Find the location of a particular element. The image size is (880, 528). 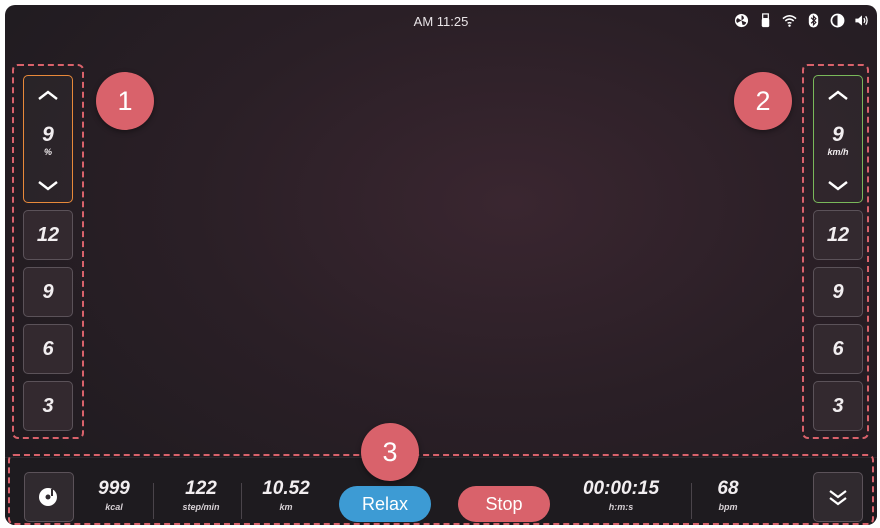

speed-down-button is located at coordinates (838, 186).